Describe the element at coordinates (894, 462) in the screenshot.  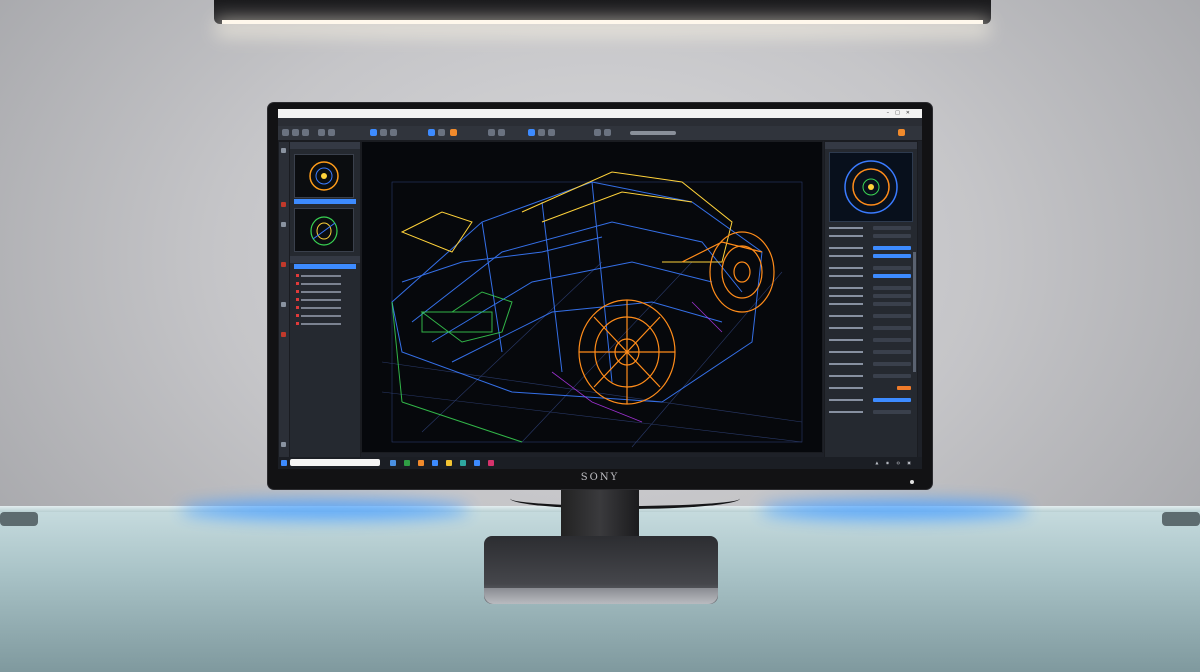
I see `system-tray: ▲ ◉ ◍ ▣` at that location.